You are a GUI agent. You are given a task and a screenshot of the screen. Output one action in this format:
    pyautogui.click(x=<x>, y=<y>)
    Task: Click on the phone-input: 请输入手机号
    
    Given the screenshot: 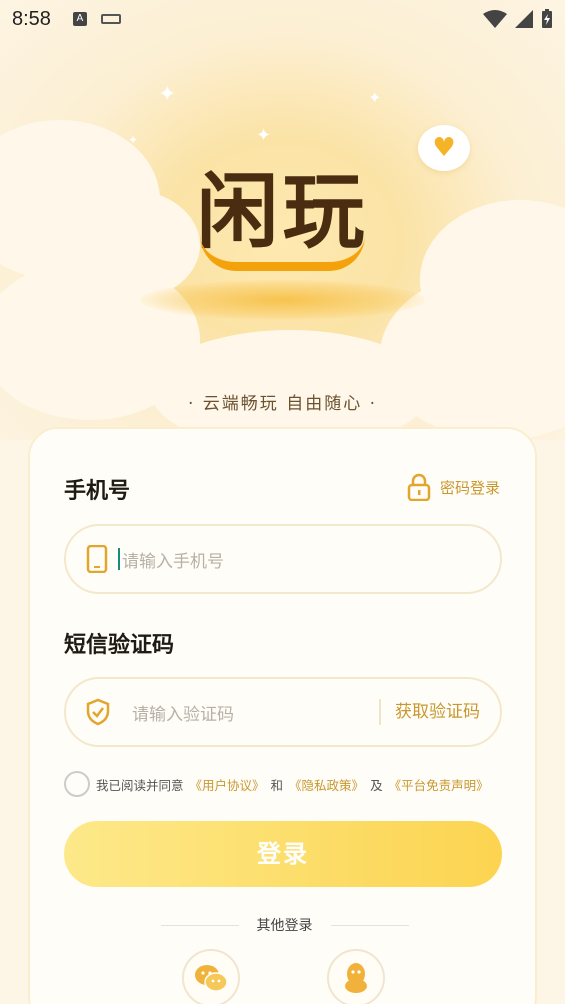 What is the action you would take?
    pyautogui.click(x=173, y=559)
    